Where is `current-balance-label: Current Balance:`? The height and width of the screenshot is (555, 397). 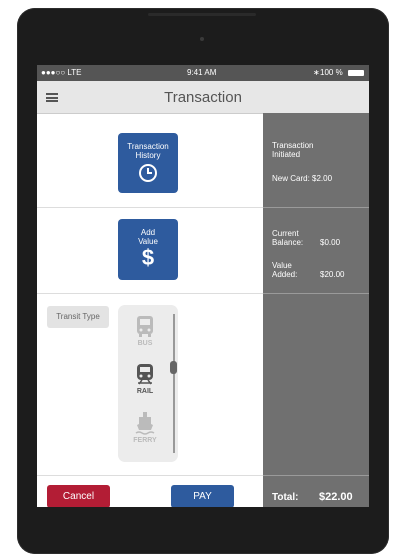 current-balance-label: Current Balance: is located at coordinates (288, 238).